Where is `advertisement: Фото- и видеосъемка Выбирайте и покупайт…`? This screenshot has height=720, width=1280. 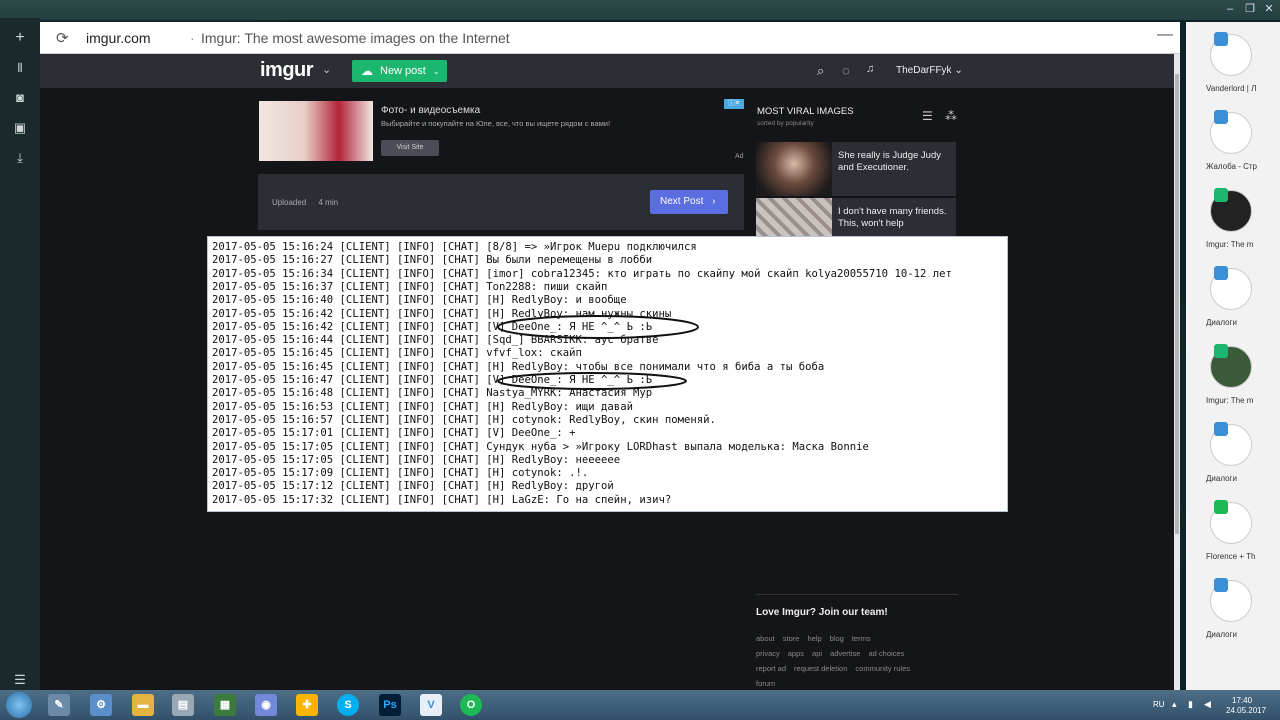 advertisement: Фото- и видеосъемка Выбирайте и покупайт… is located at coordinates (501, 131).